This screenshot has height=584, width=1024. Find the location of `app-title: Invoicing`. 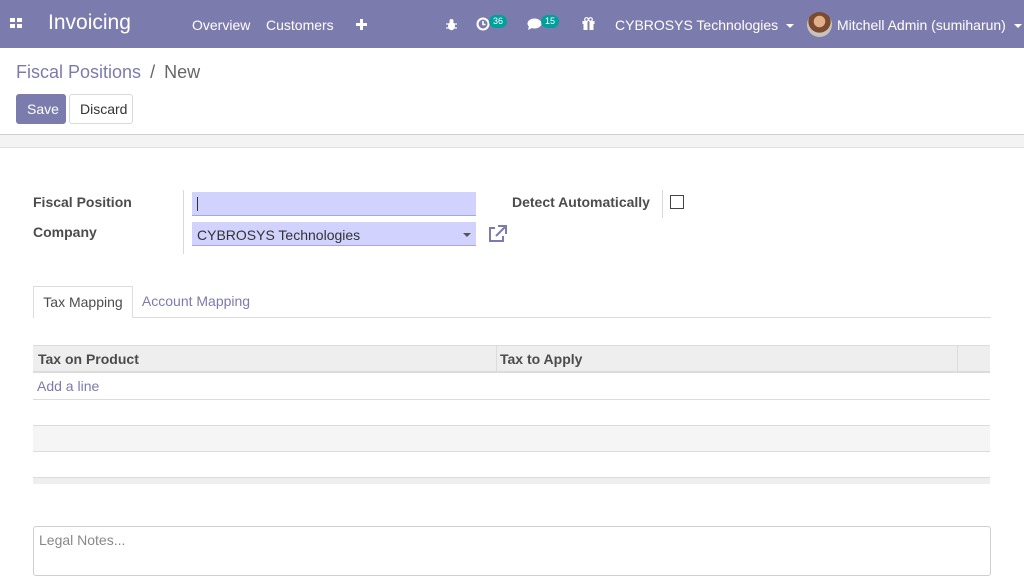

app-title: Invoicing is located at coordinates (89, 23).